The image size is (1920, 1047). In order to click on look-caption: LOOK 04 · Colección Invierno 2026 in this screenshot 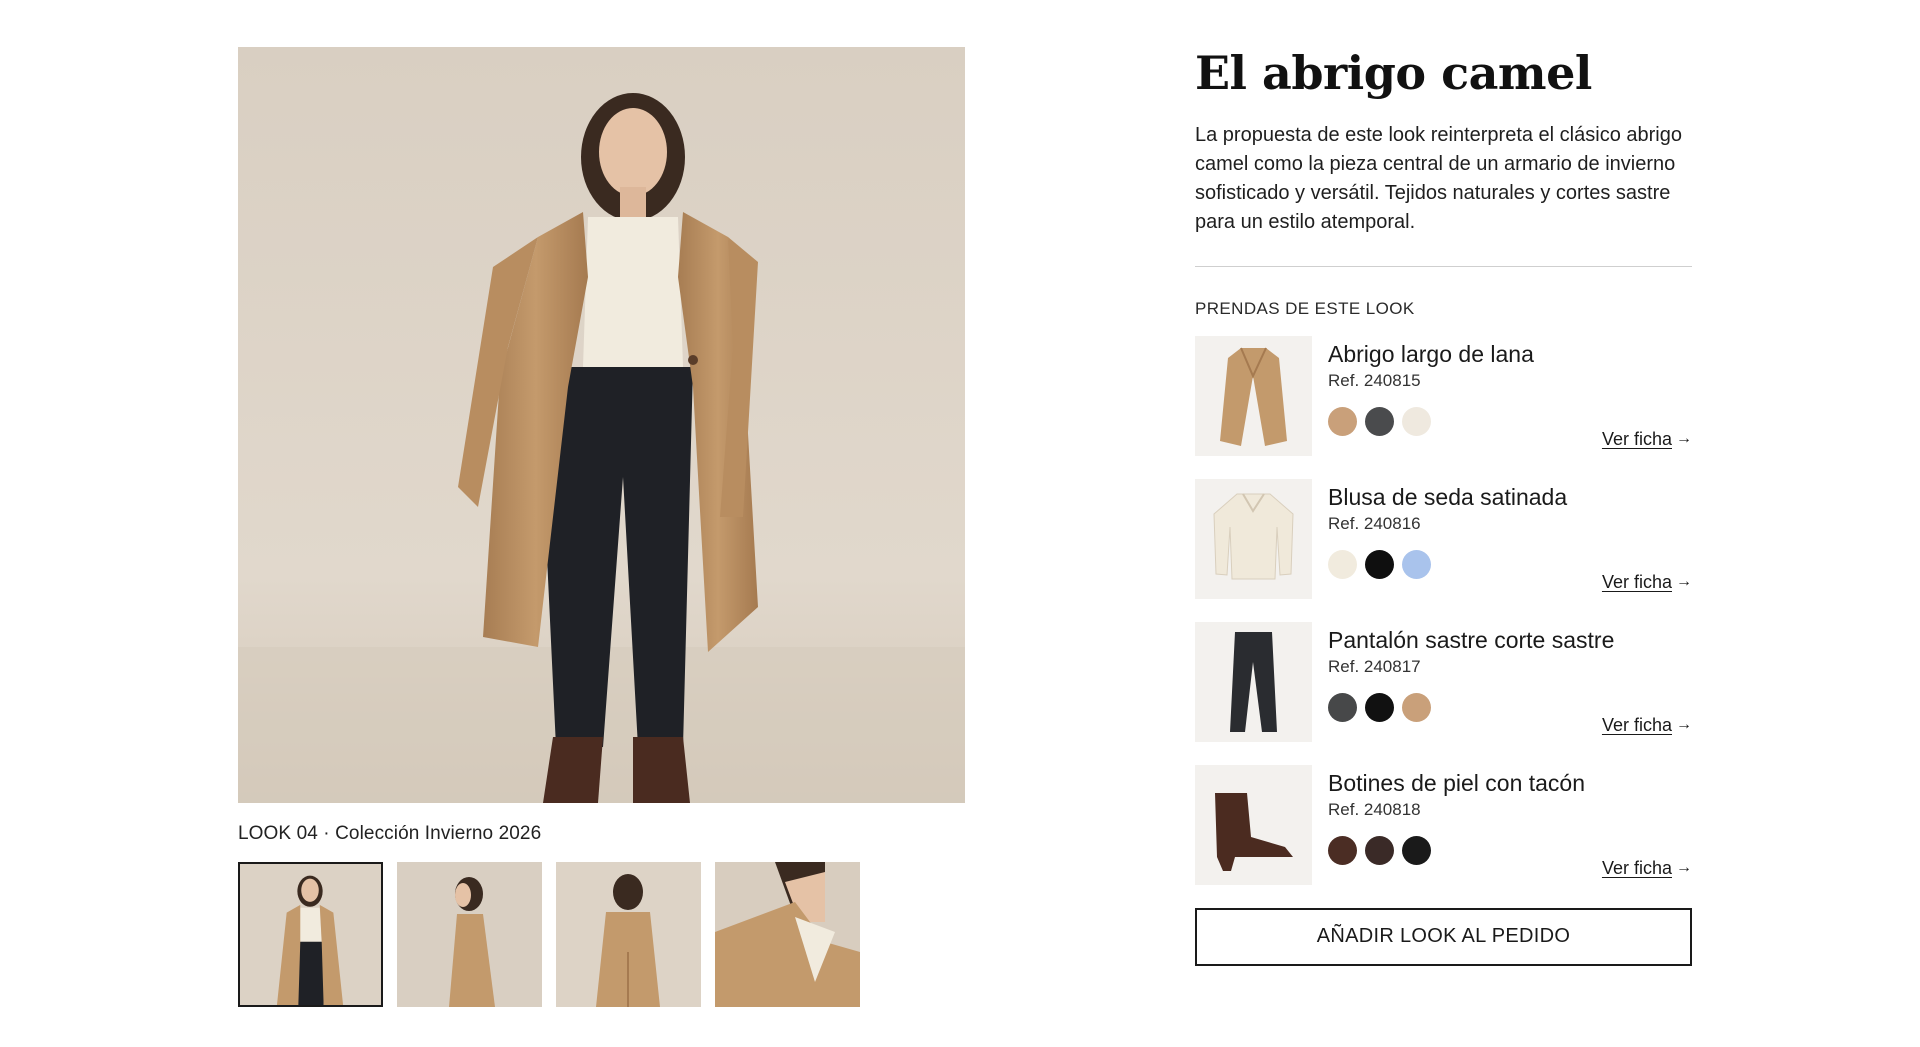, I will do `click(390, 833)`.